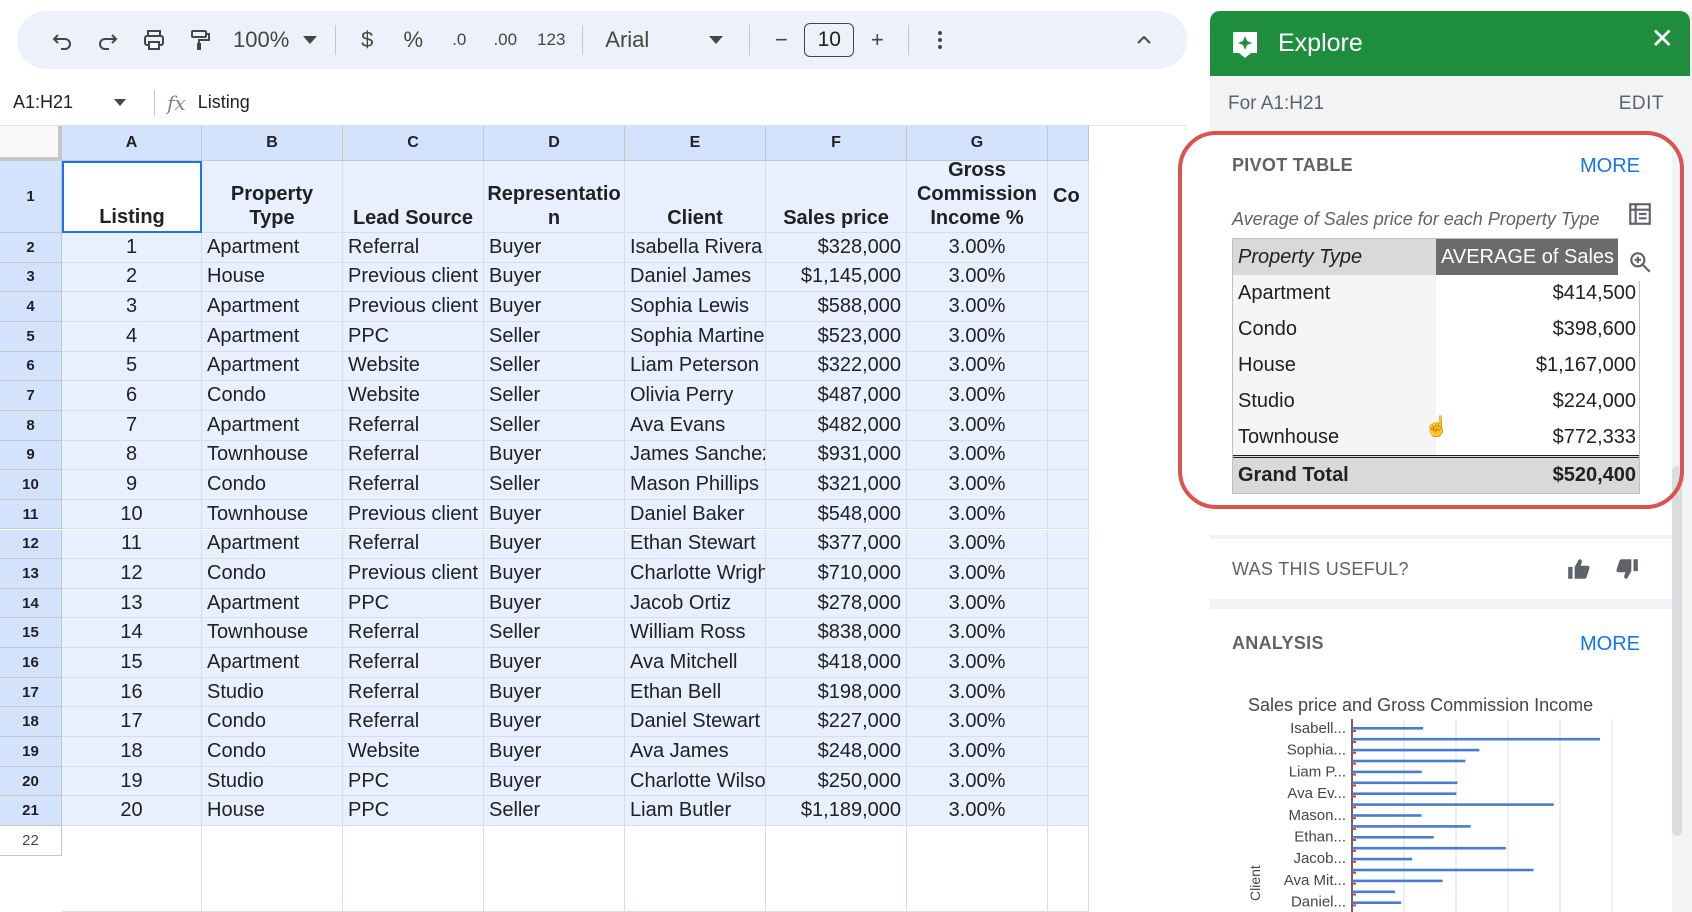  Describe the element at coordinates (31, 307) in the screenshot. I see `row-header: 4` at that location.